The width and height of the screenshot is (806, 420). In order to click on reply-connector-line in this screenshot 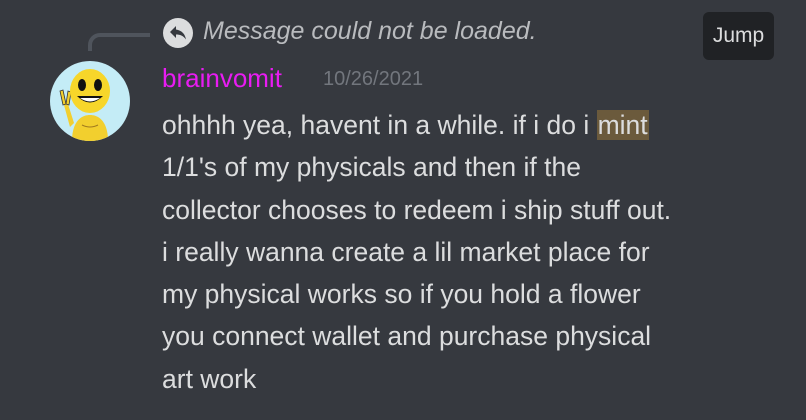, I will do `click(119, 42)`.